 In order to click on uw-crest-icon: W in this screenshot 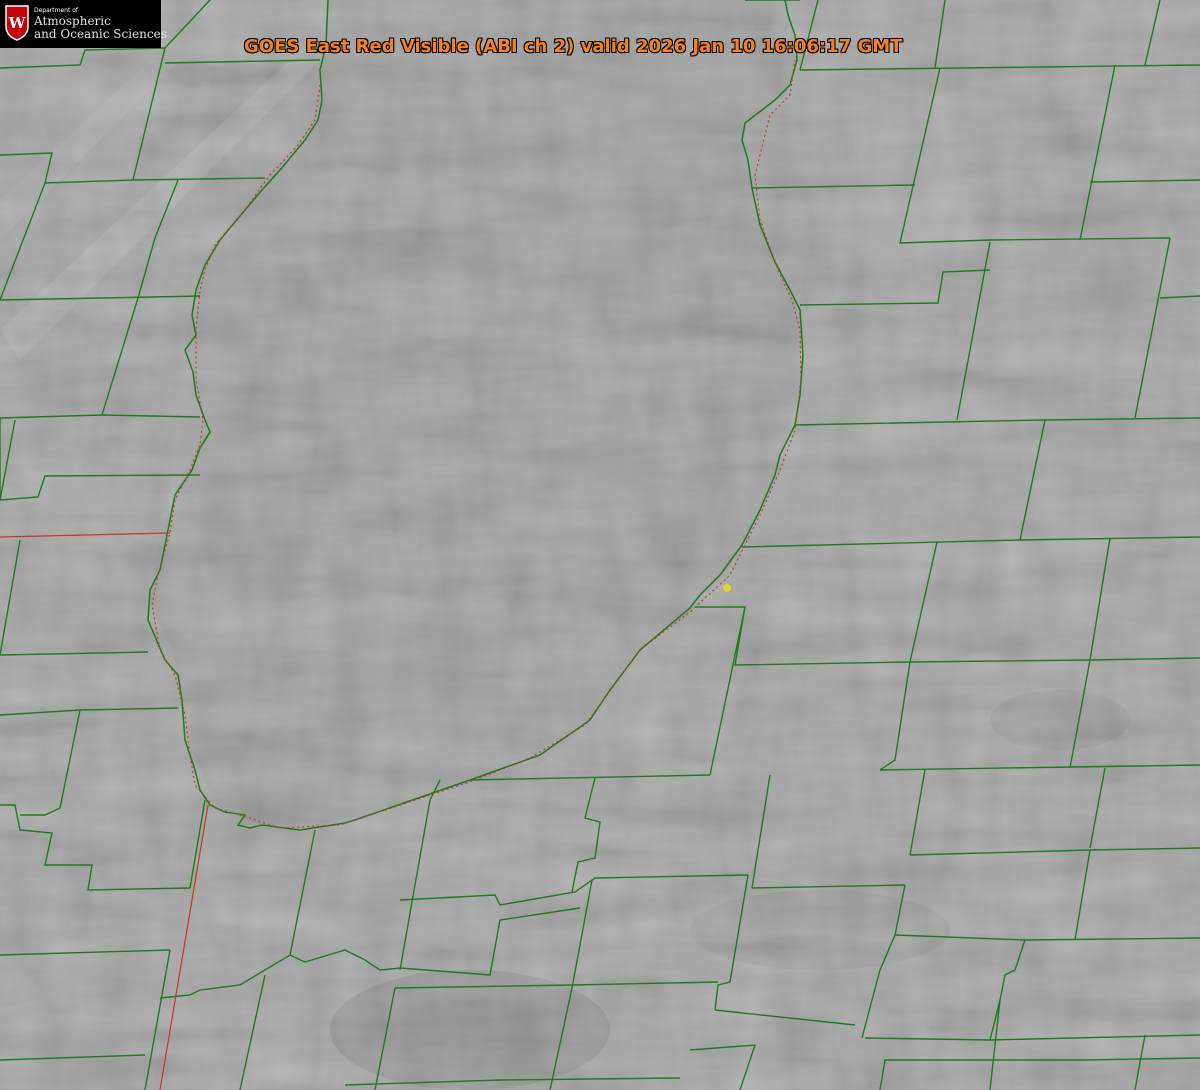, I will do `click(17, 23)`.